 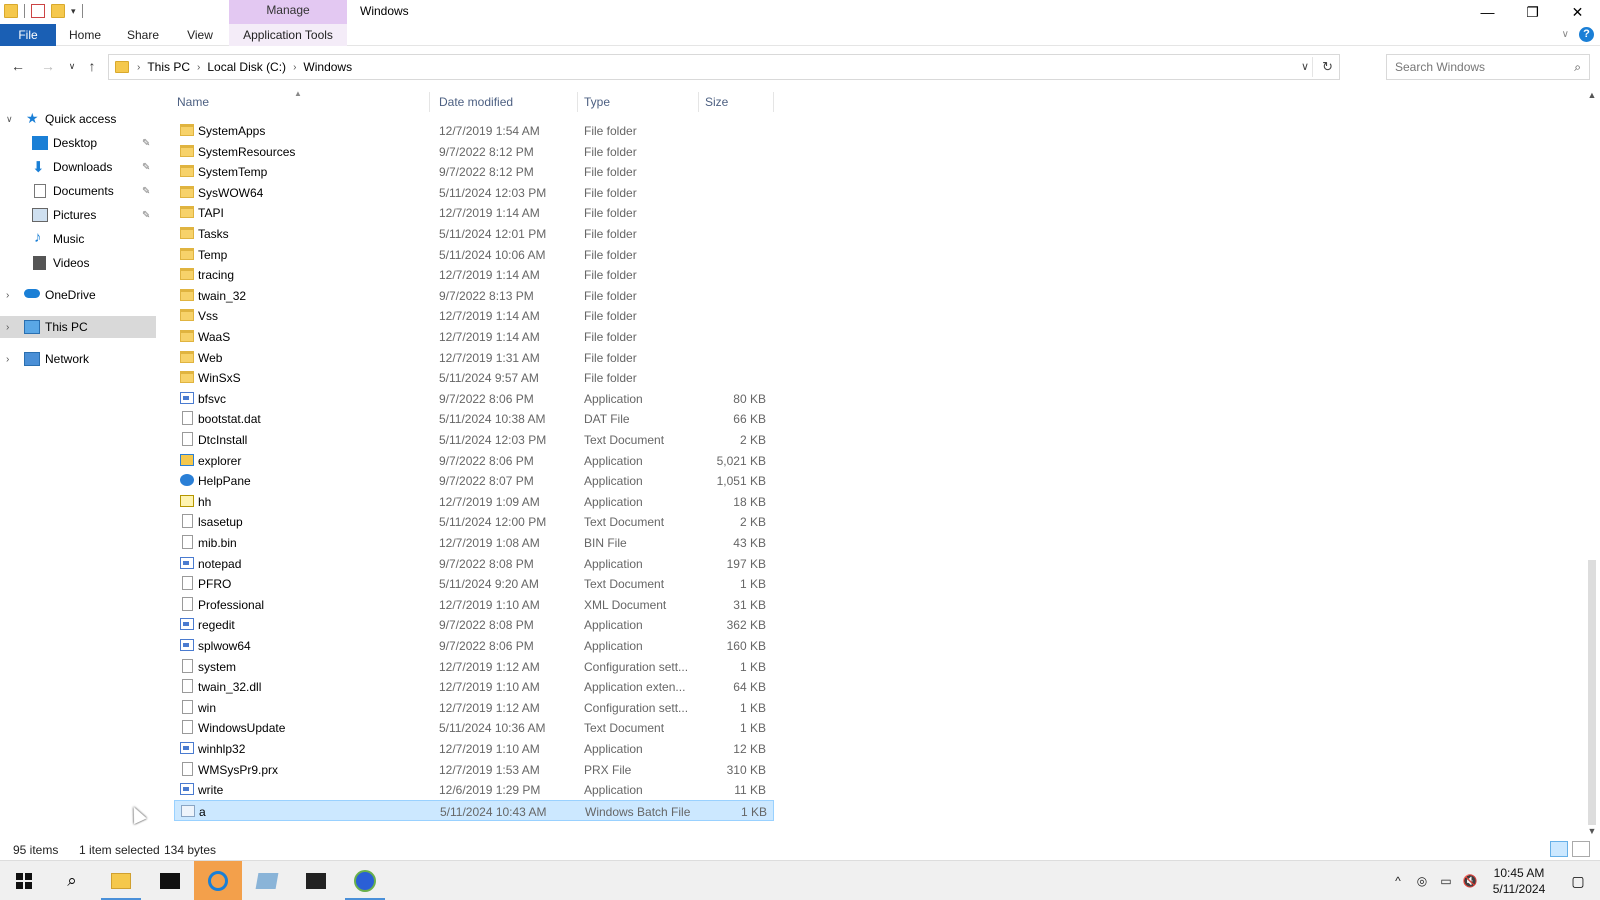 What do you see at coordinates (28, 35) in the screenshot?
I see `tab-file: File` at bounding box center [28, 35].